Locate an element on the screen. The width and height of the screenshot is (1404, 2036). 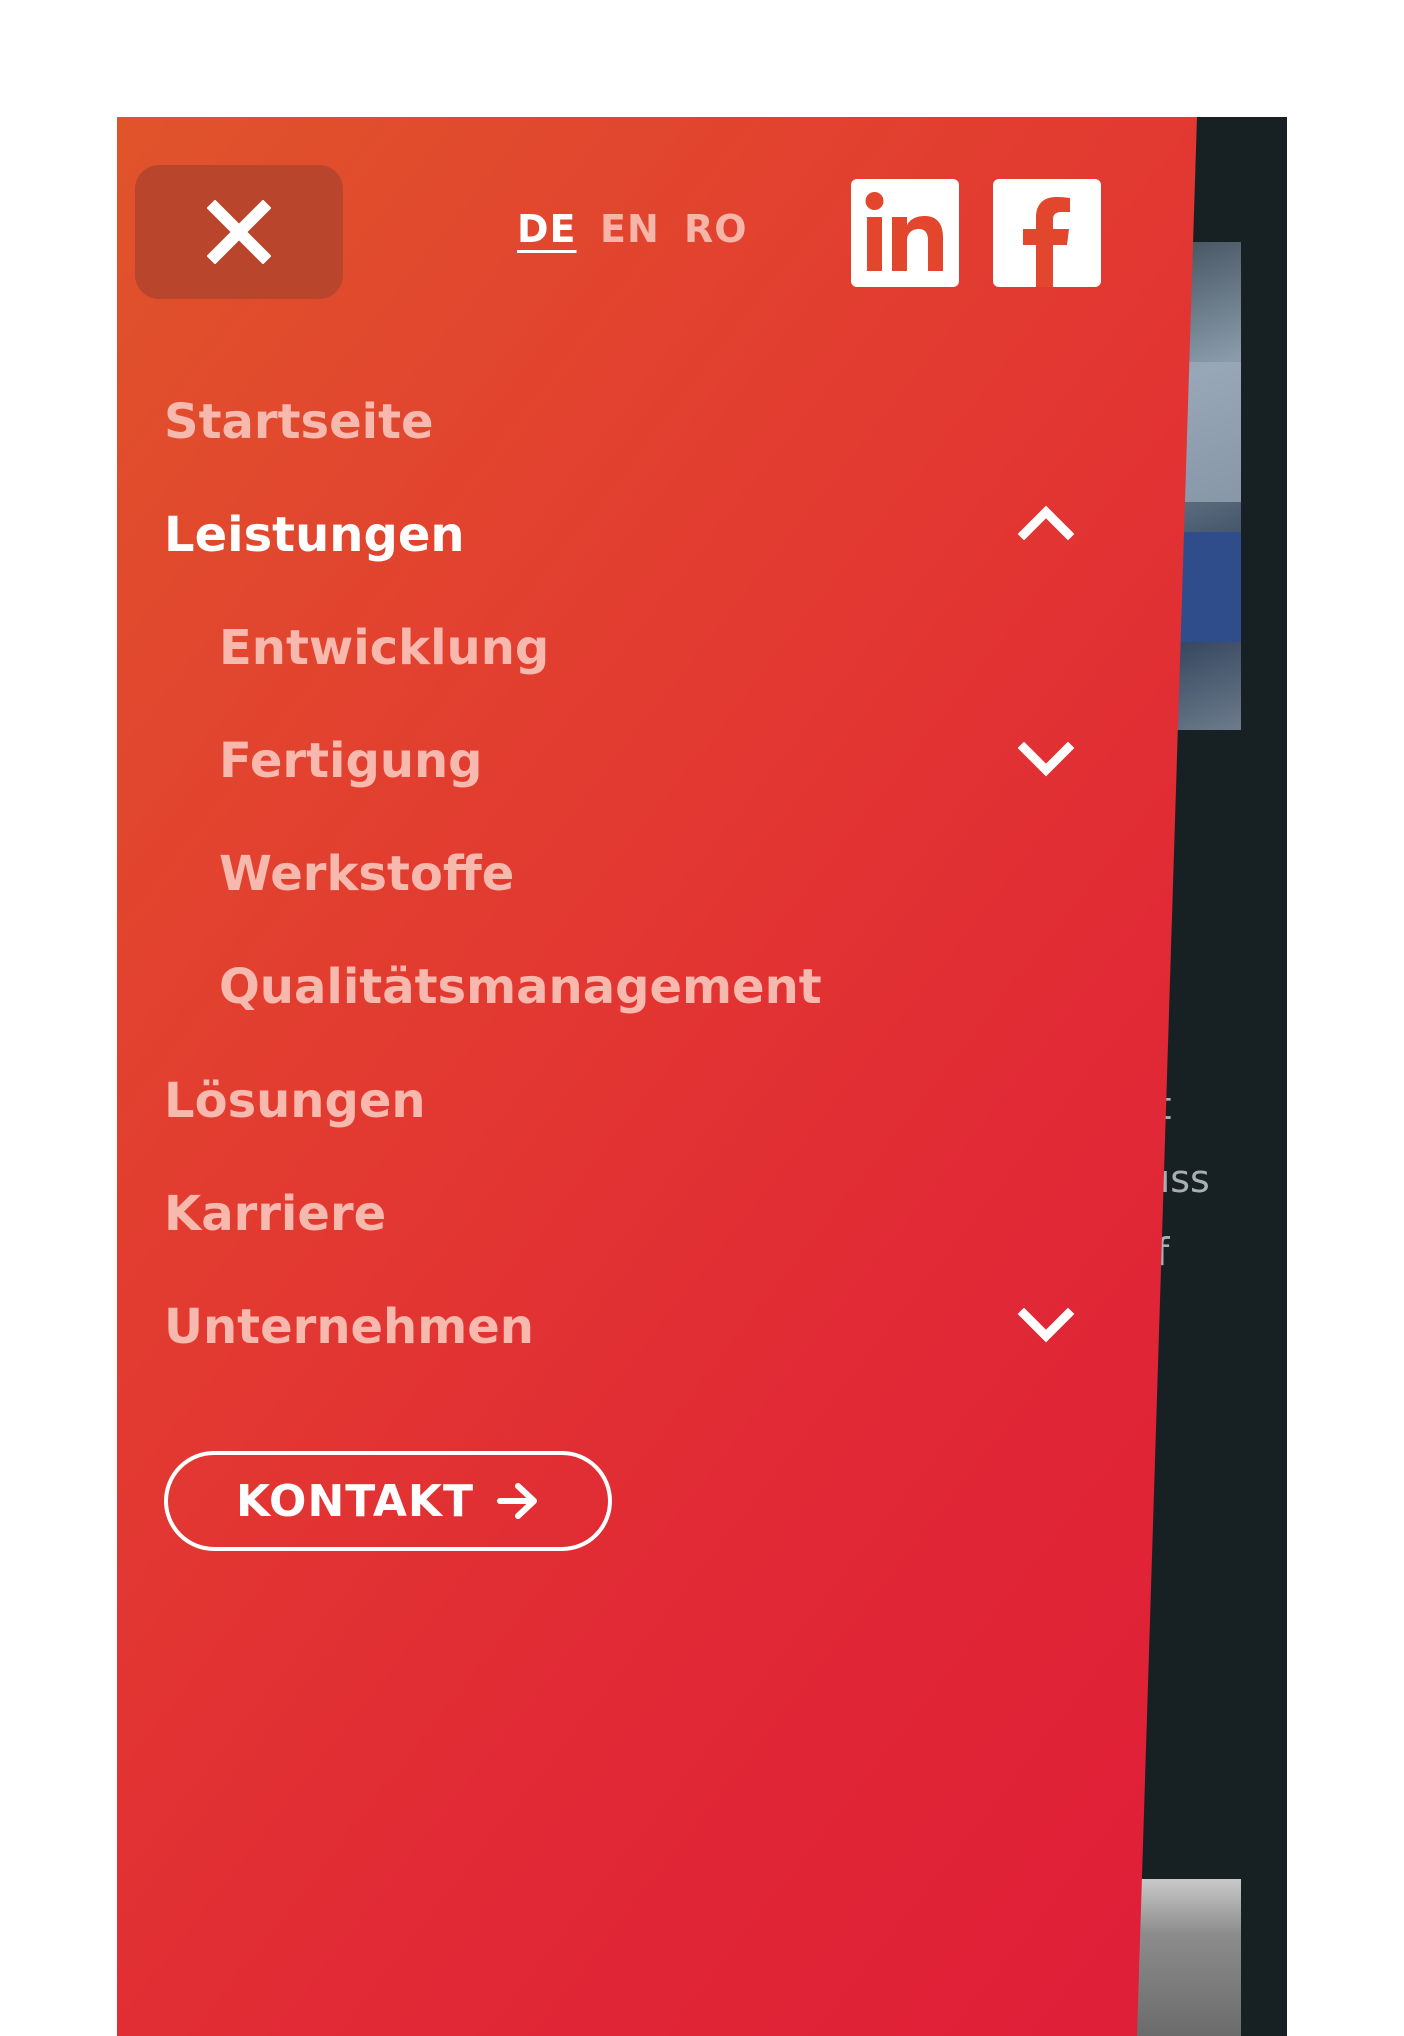
linkedin-icon is located at coordinates (904, 231).